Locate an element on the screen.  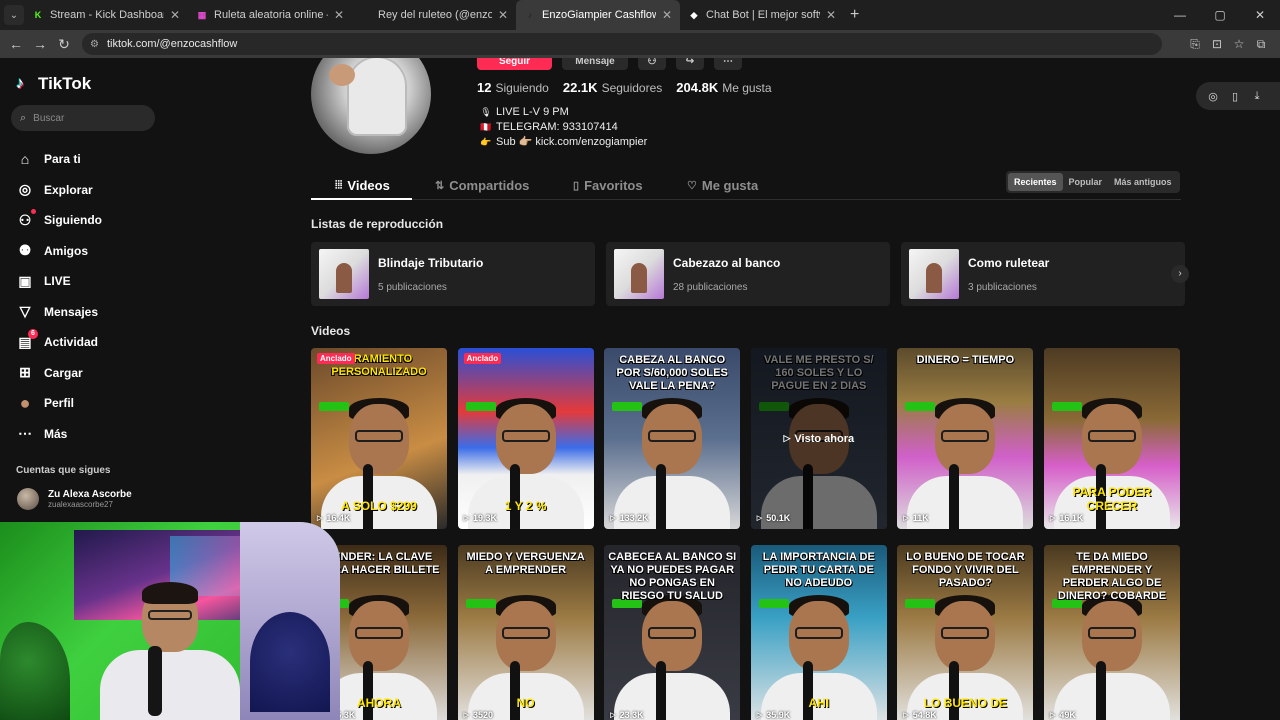
playlist-name: Como ruletear is located at coordinates (1009, 262).